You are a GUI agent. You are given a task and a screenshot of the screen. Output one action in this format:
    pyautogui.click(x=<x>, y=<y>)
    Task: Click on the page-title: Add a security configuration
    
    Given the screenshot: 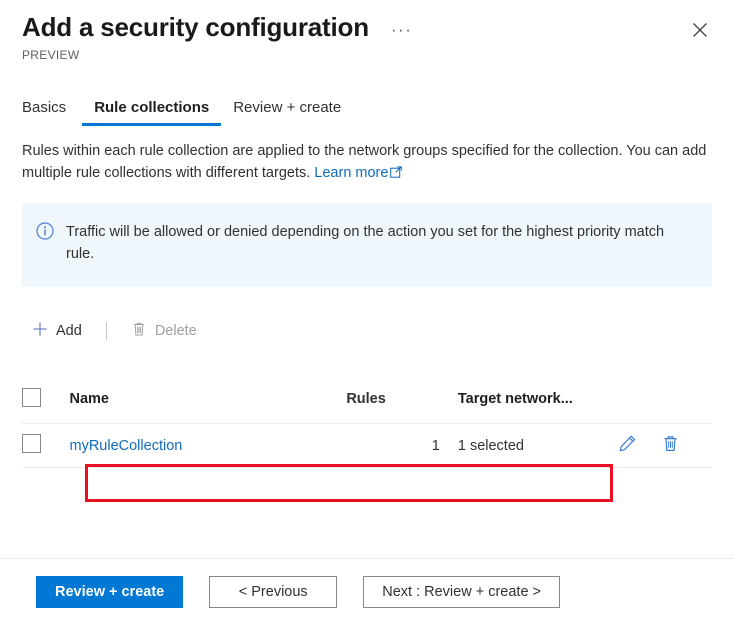 What is the action you would take?
    pyautogui.click(x=195, y=27)
    